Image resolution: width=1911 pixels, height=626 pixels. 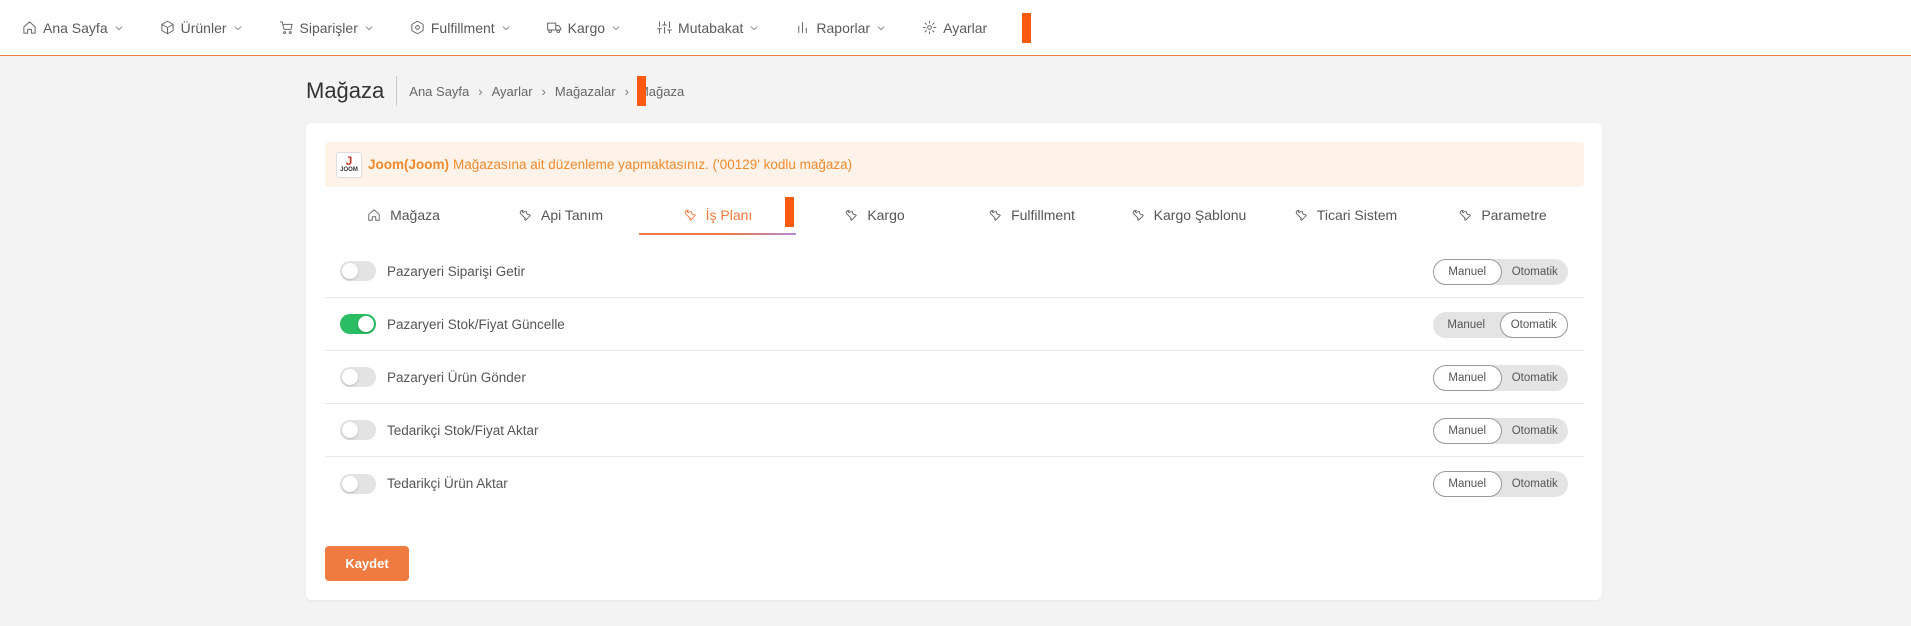 I want to click on job-label: Pazaryeri Siparişi Getir, so click(x=456, y=271).